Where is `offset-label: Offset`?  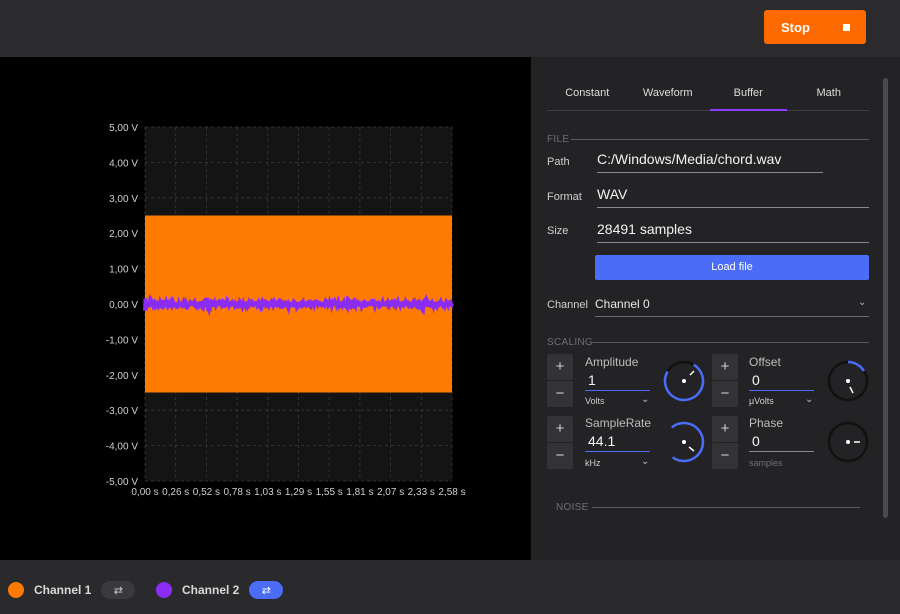 offset-label: Offset is located at coordinates (765, 362).